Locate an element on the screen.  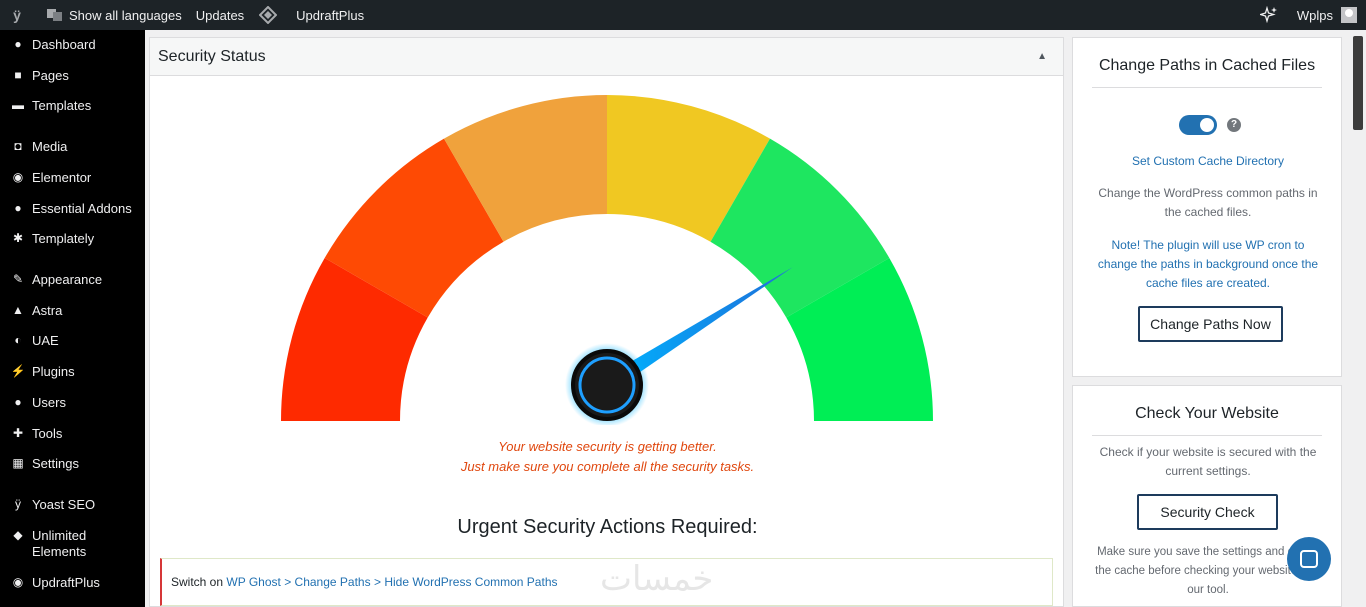
chat-support-button is located at coordinates (1309, 559).